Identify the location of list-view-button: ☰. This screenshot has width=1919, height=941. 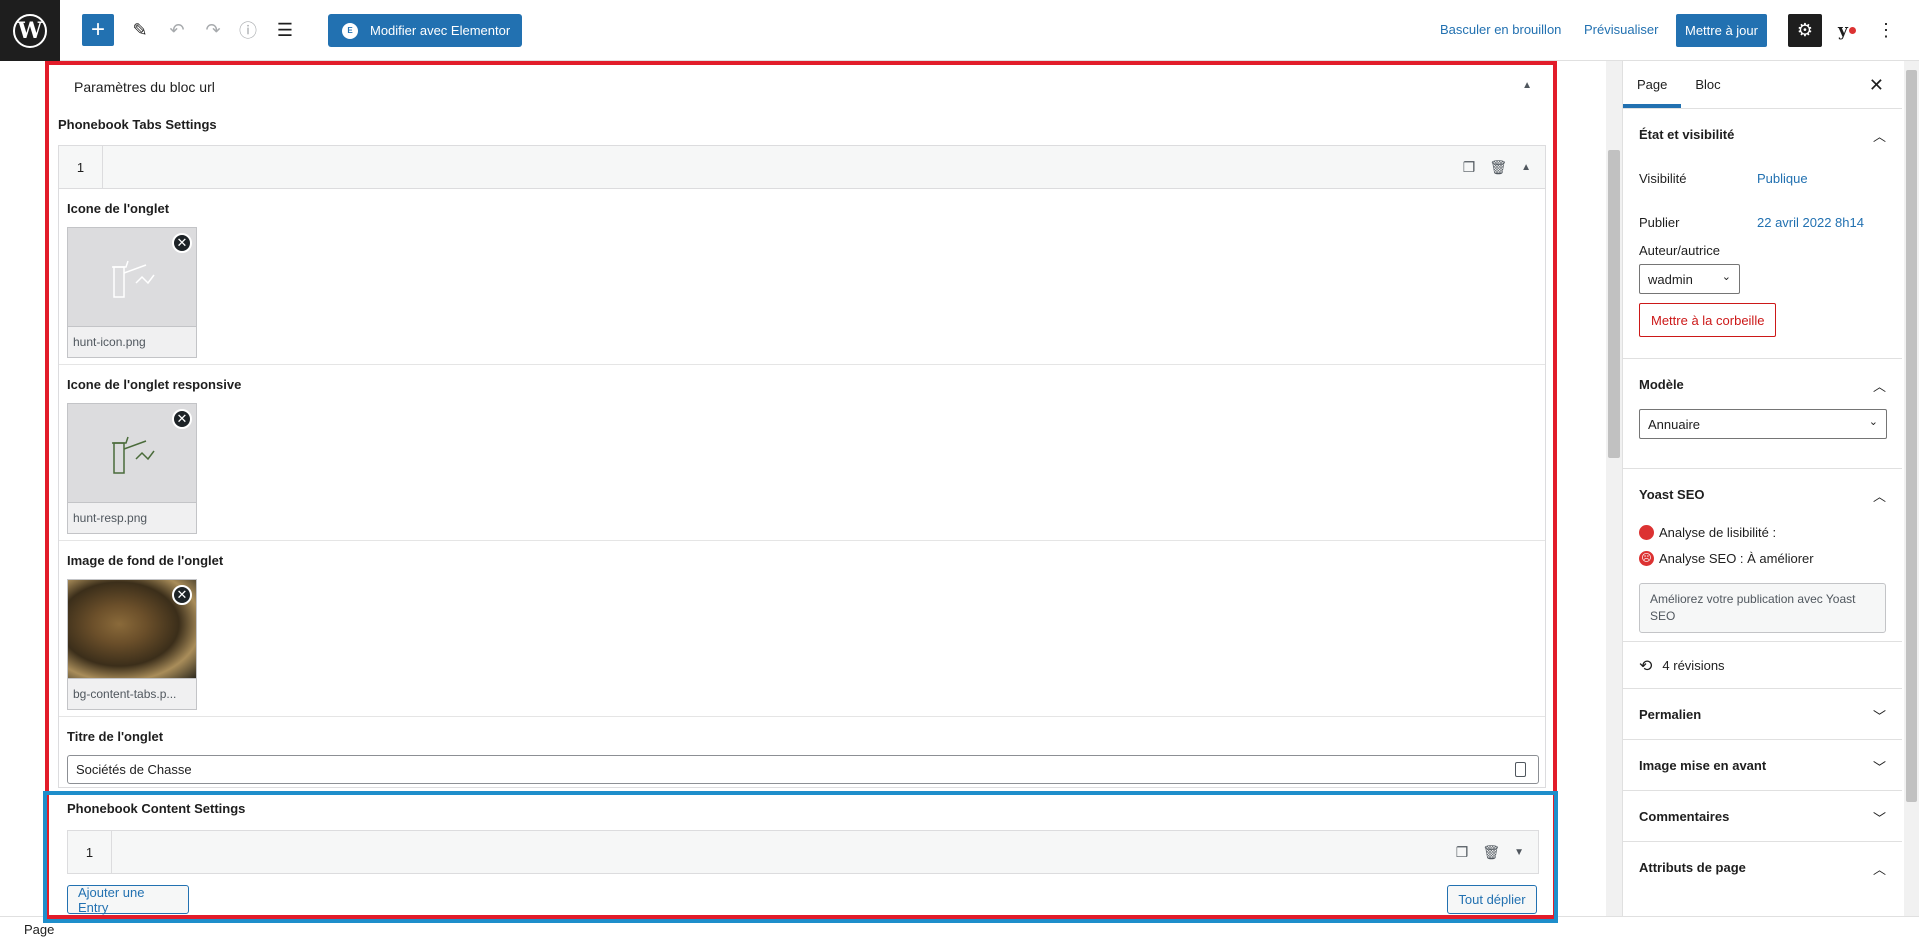
(285, 30).